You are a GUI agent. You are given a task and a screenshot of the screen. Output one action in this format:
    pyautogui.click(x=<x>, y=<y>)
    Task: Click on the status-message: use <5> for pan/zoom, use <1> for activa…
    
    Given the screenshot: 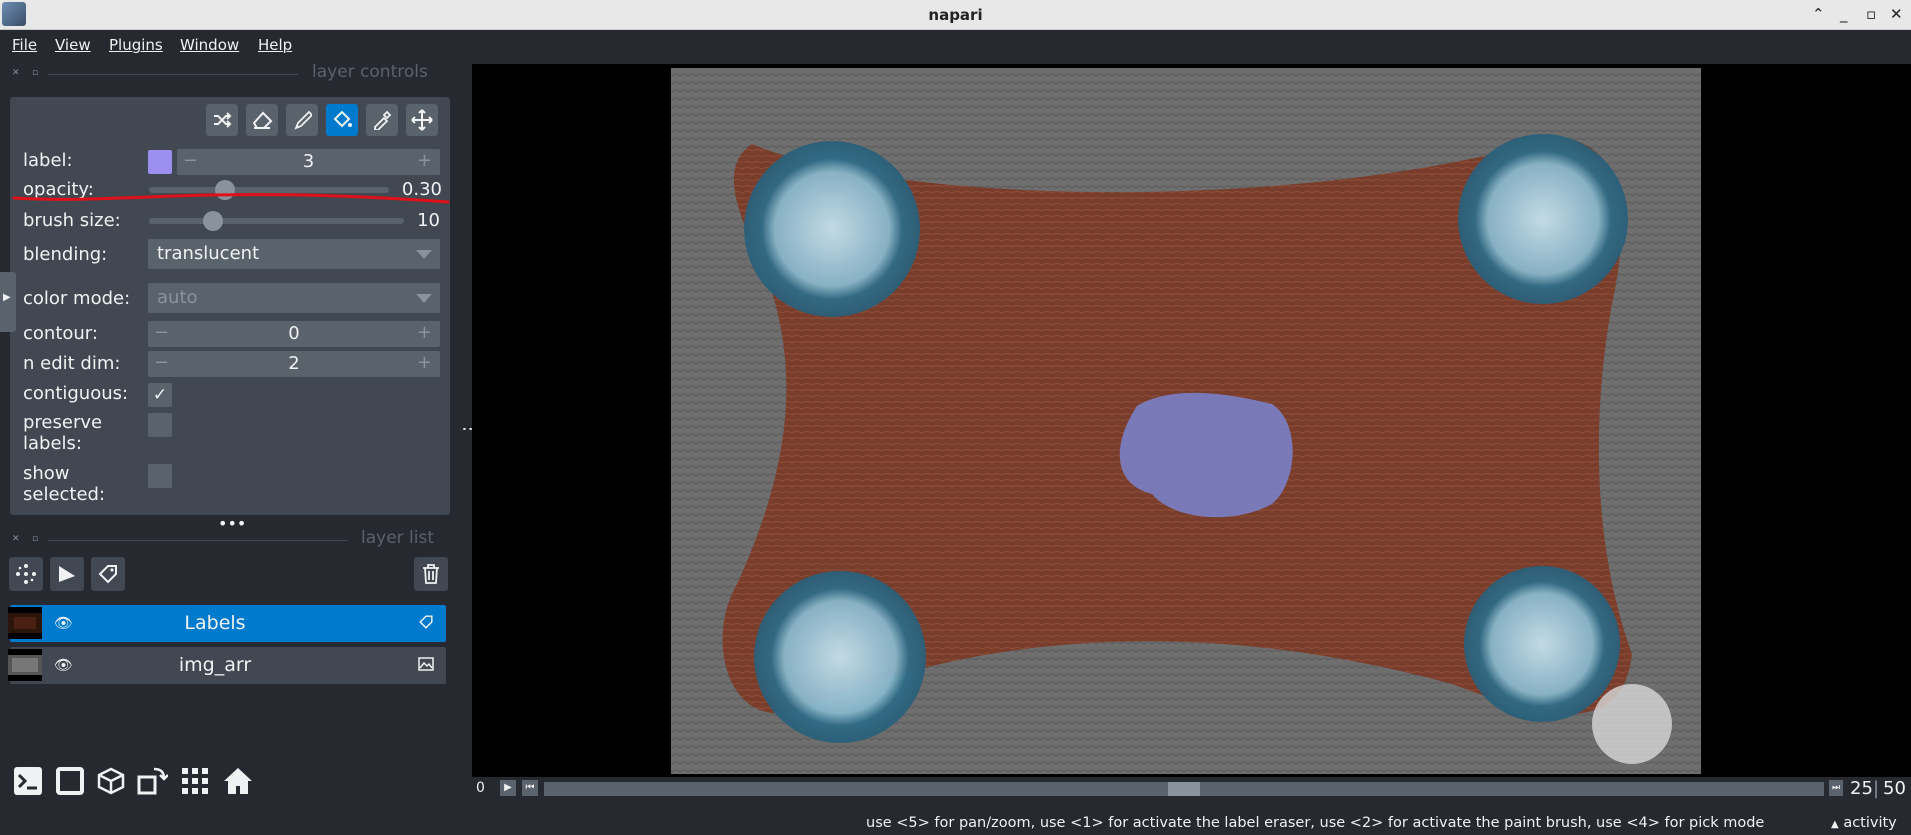 What is the action you would take?
    pyautogui.click(x=1315, y=823)
    